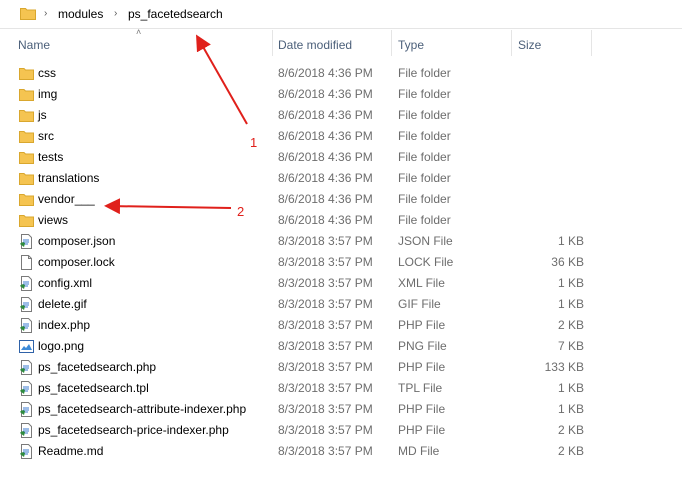  I want to click on annotation-arrows, so click(176, 124).